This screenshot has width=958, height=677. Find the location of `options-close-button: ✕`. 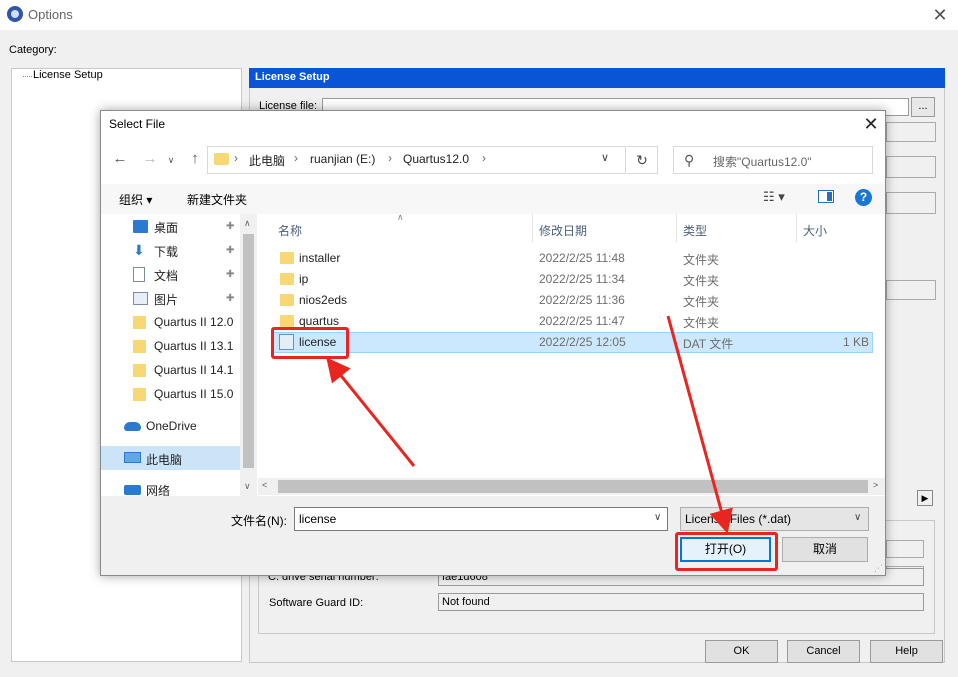

options-close-button: ✕ is located at coordinates (940, 15).